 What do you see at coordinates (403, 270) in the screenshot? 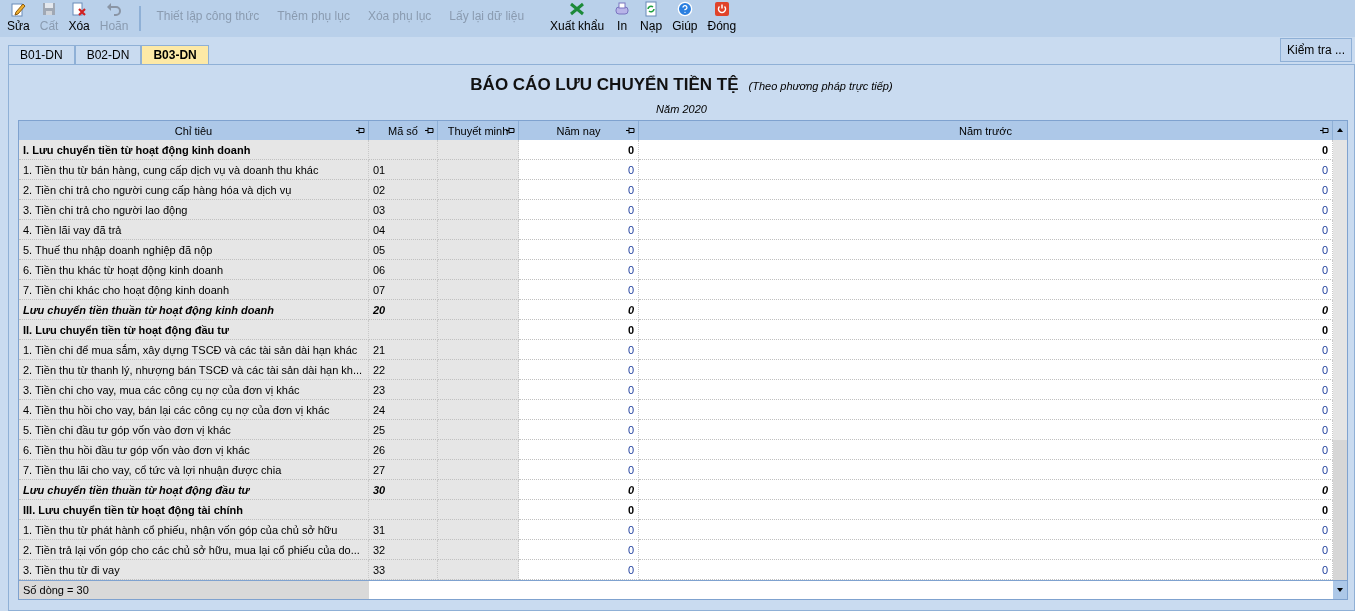
I see `table-cell: 06` at bounding box center [403, 270].